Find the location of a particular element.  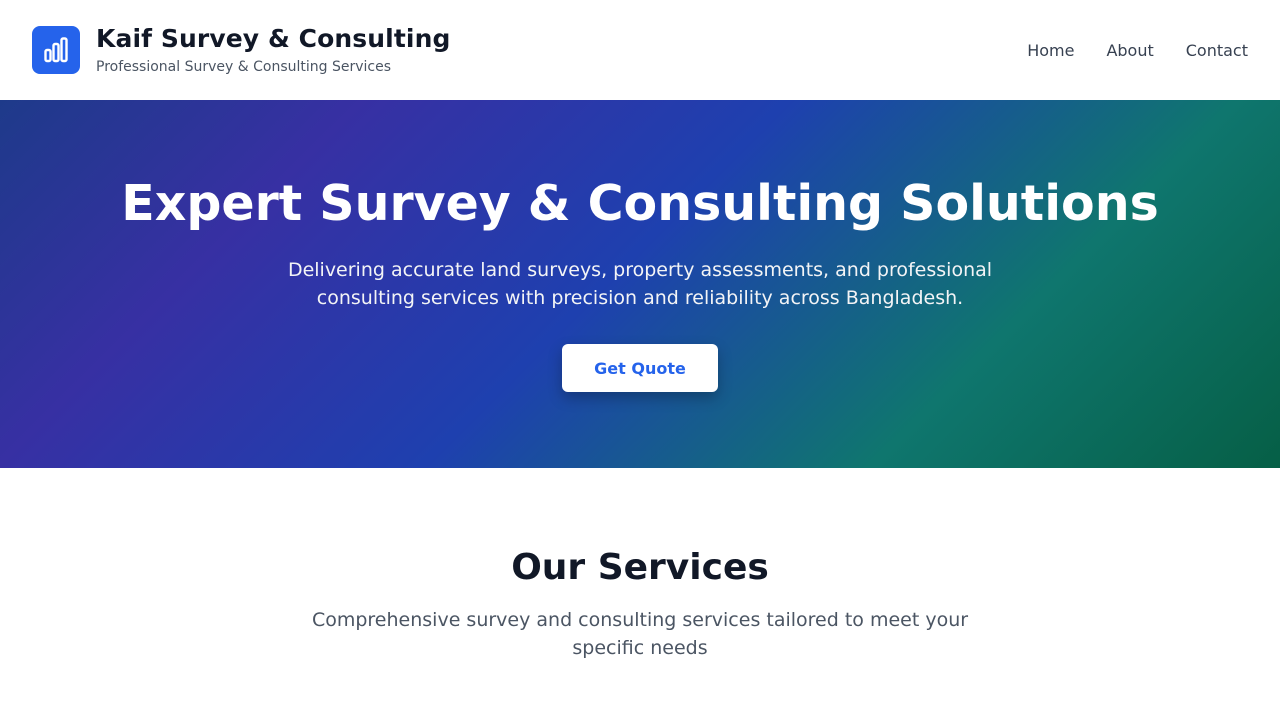

nav-link-contact: Contact is located at coordinates (1217, 50).